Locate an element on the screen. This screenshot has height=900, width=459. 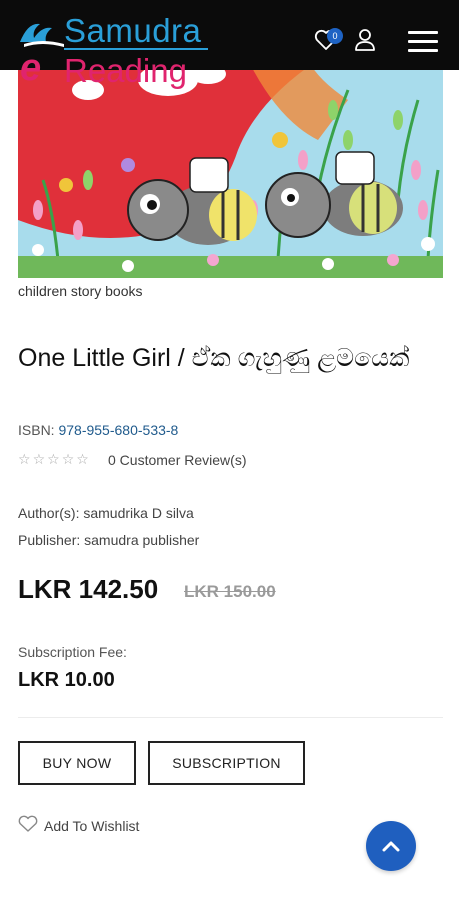
heart-icon is located at coordinates (28, 823).